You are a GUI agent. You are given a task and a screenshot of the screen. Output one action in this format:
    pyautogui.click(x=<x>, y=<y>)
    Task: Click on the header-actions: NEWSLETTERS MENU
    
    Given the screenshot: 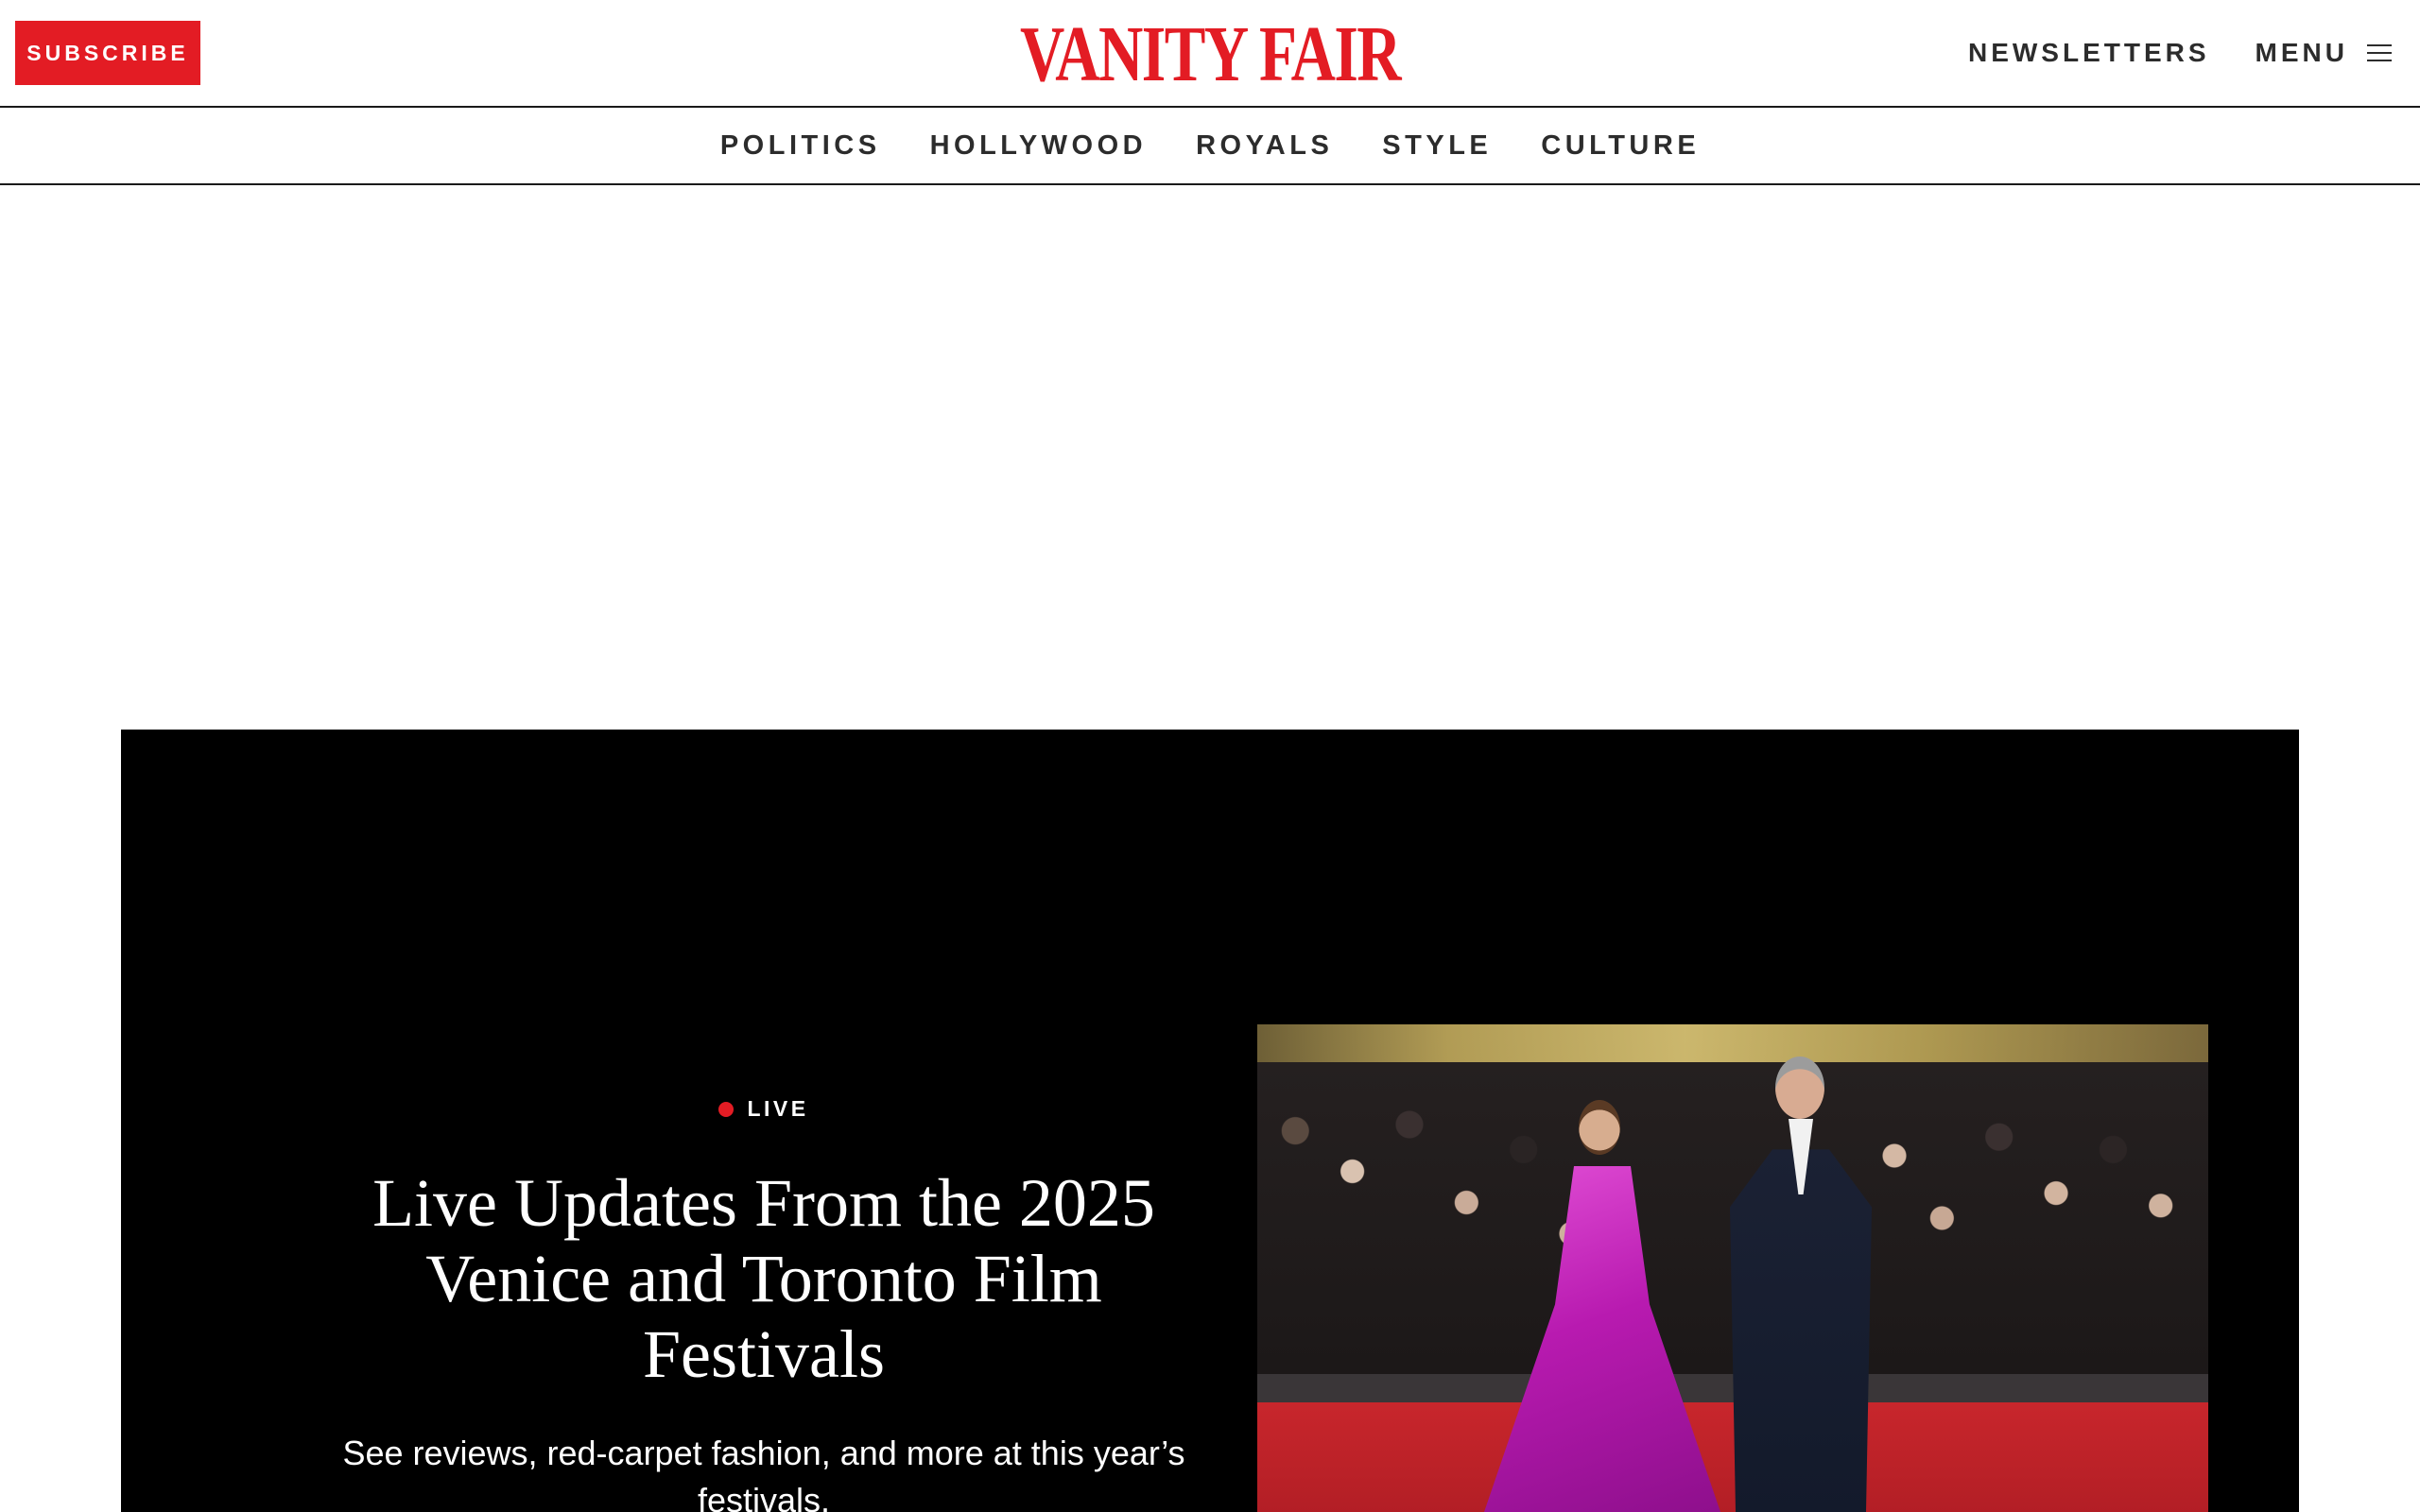 What is the action you would take?
    pyautogui.click(x=2180, y=53)
    